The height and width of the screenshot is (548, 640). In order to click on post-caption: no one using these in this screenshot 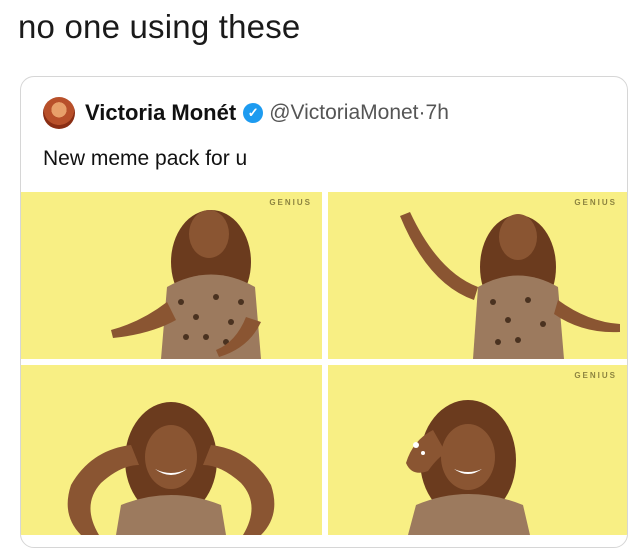, I will do `click(159, 26)`.